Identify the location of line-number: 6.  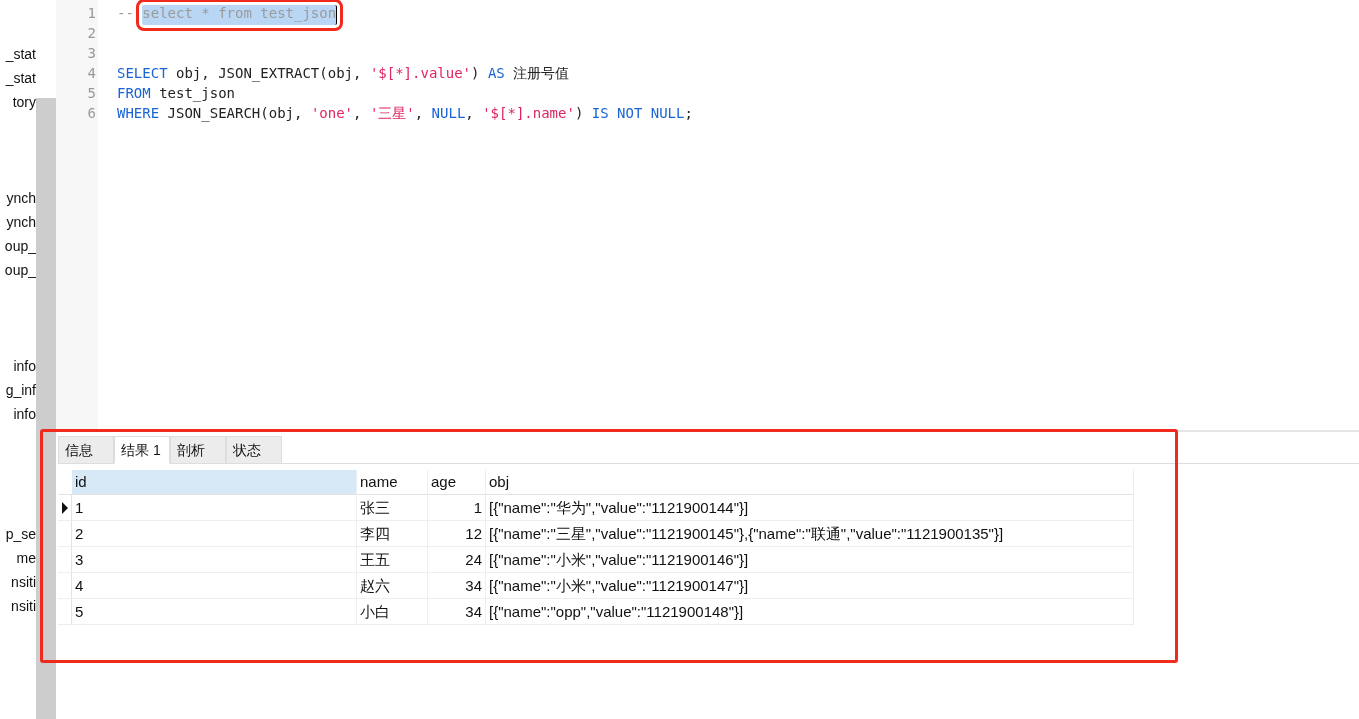
(91, 114).